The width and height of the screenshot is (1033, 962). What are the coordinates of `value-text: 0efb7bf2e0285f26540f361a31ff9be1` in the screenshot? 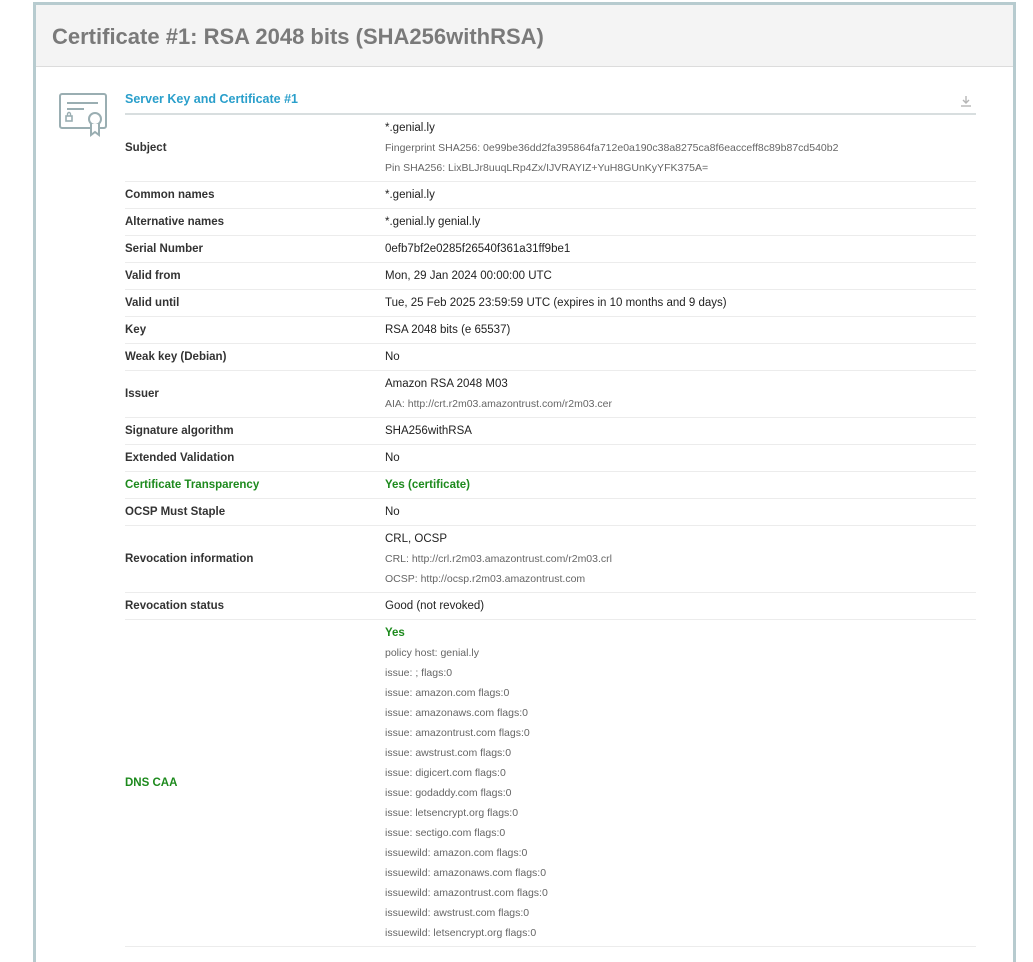 It's located at (478, 249).